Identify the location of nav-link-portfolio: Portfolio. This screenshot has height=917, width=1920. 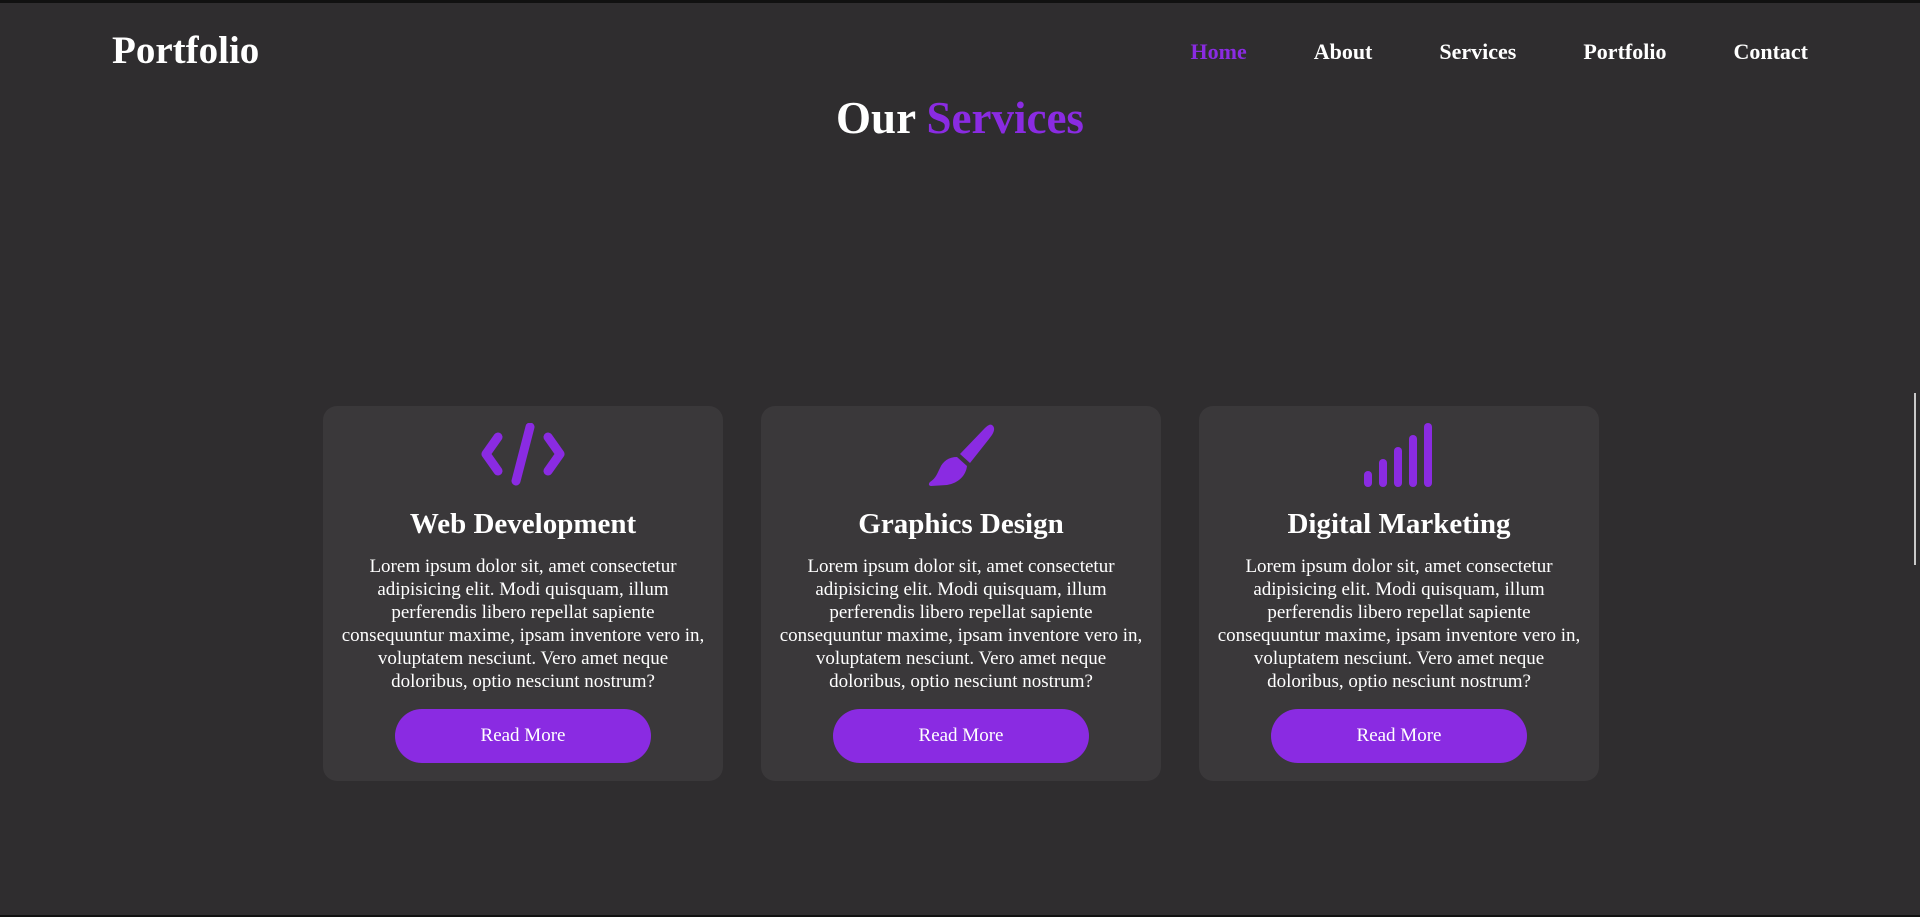
(1624, 52).